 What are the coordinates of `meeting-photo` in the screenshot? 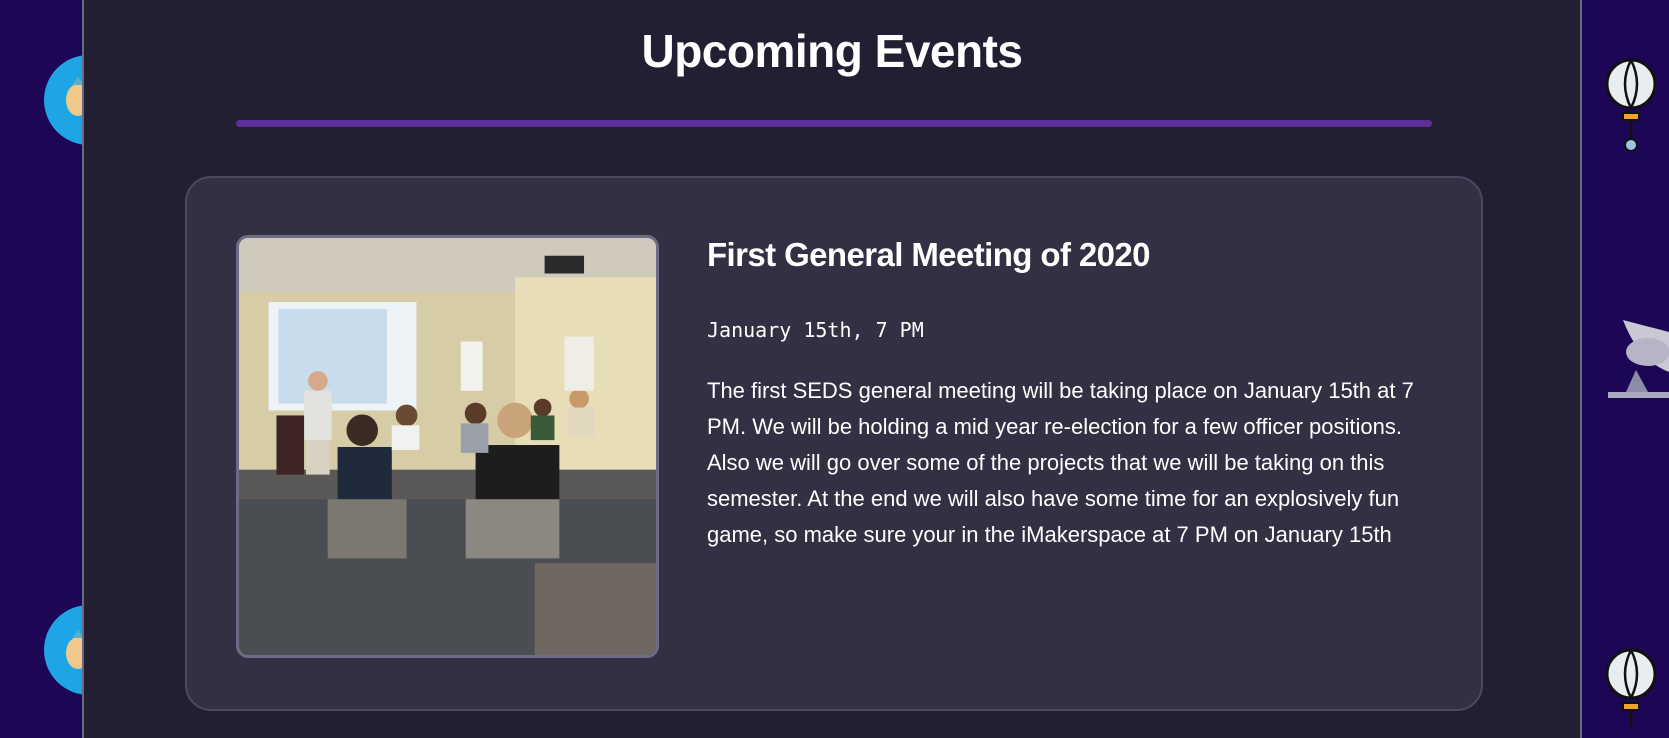 It's located at (447, 446).